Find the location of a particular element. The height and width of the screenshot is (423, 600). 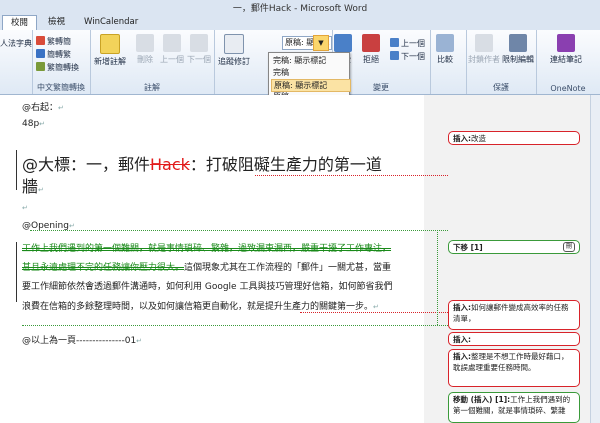

compare-label: 比較 is located at coordinates (445, 59).